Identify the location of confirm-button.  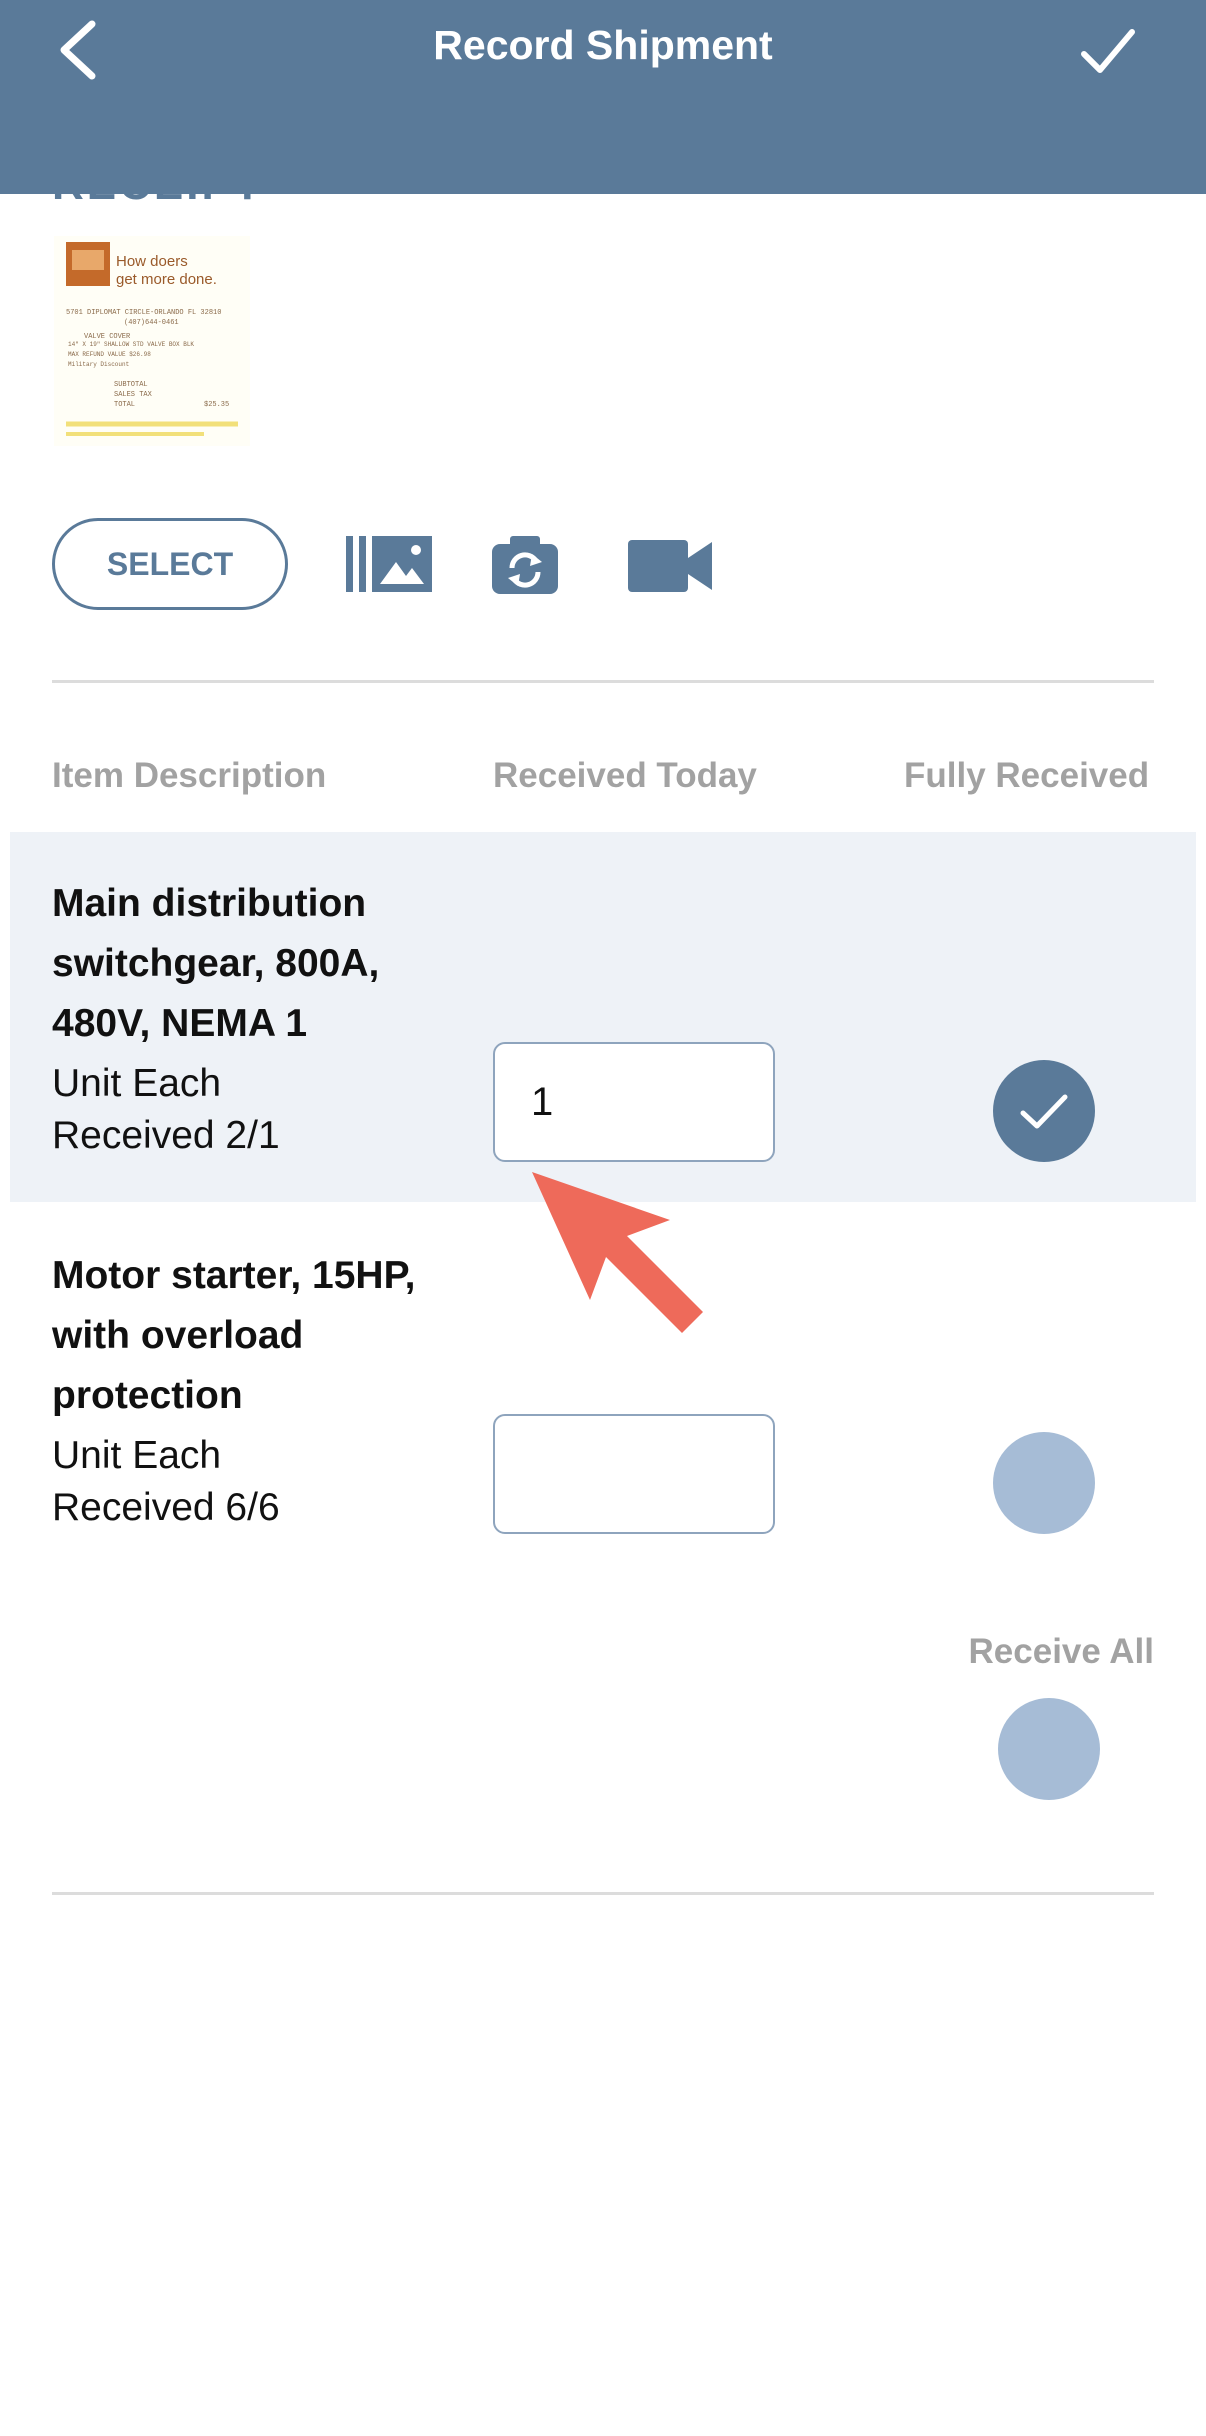
(1108, 52).